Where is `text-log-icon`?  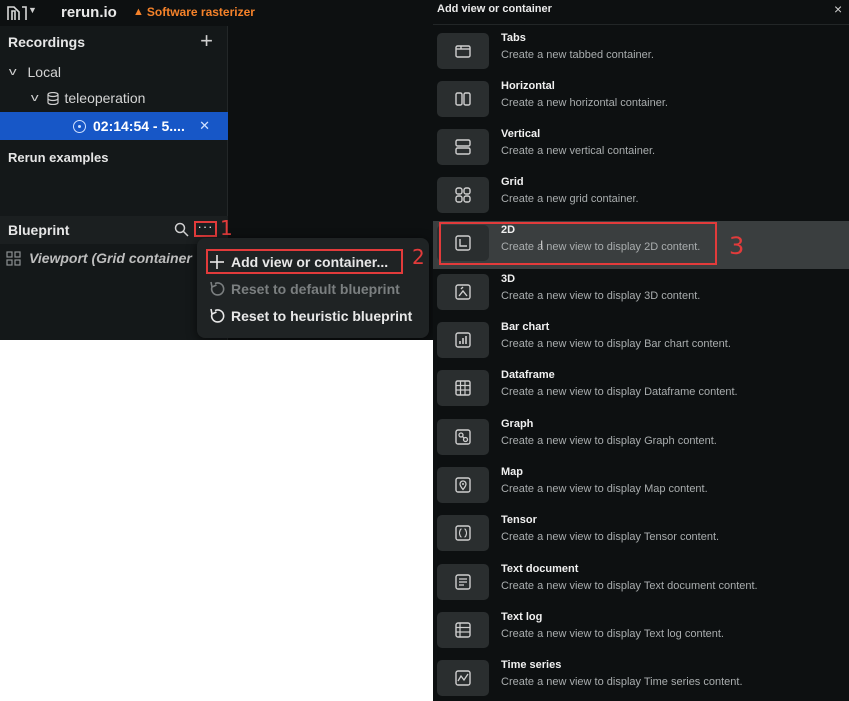 text-log-icon is located at coordinates (463, 630).